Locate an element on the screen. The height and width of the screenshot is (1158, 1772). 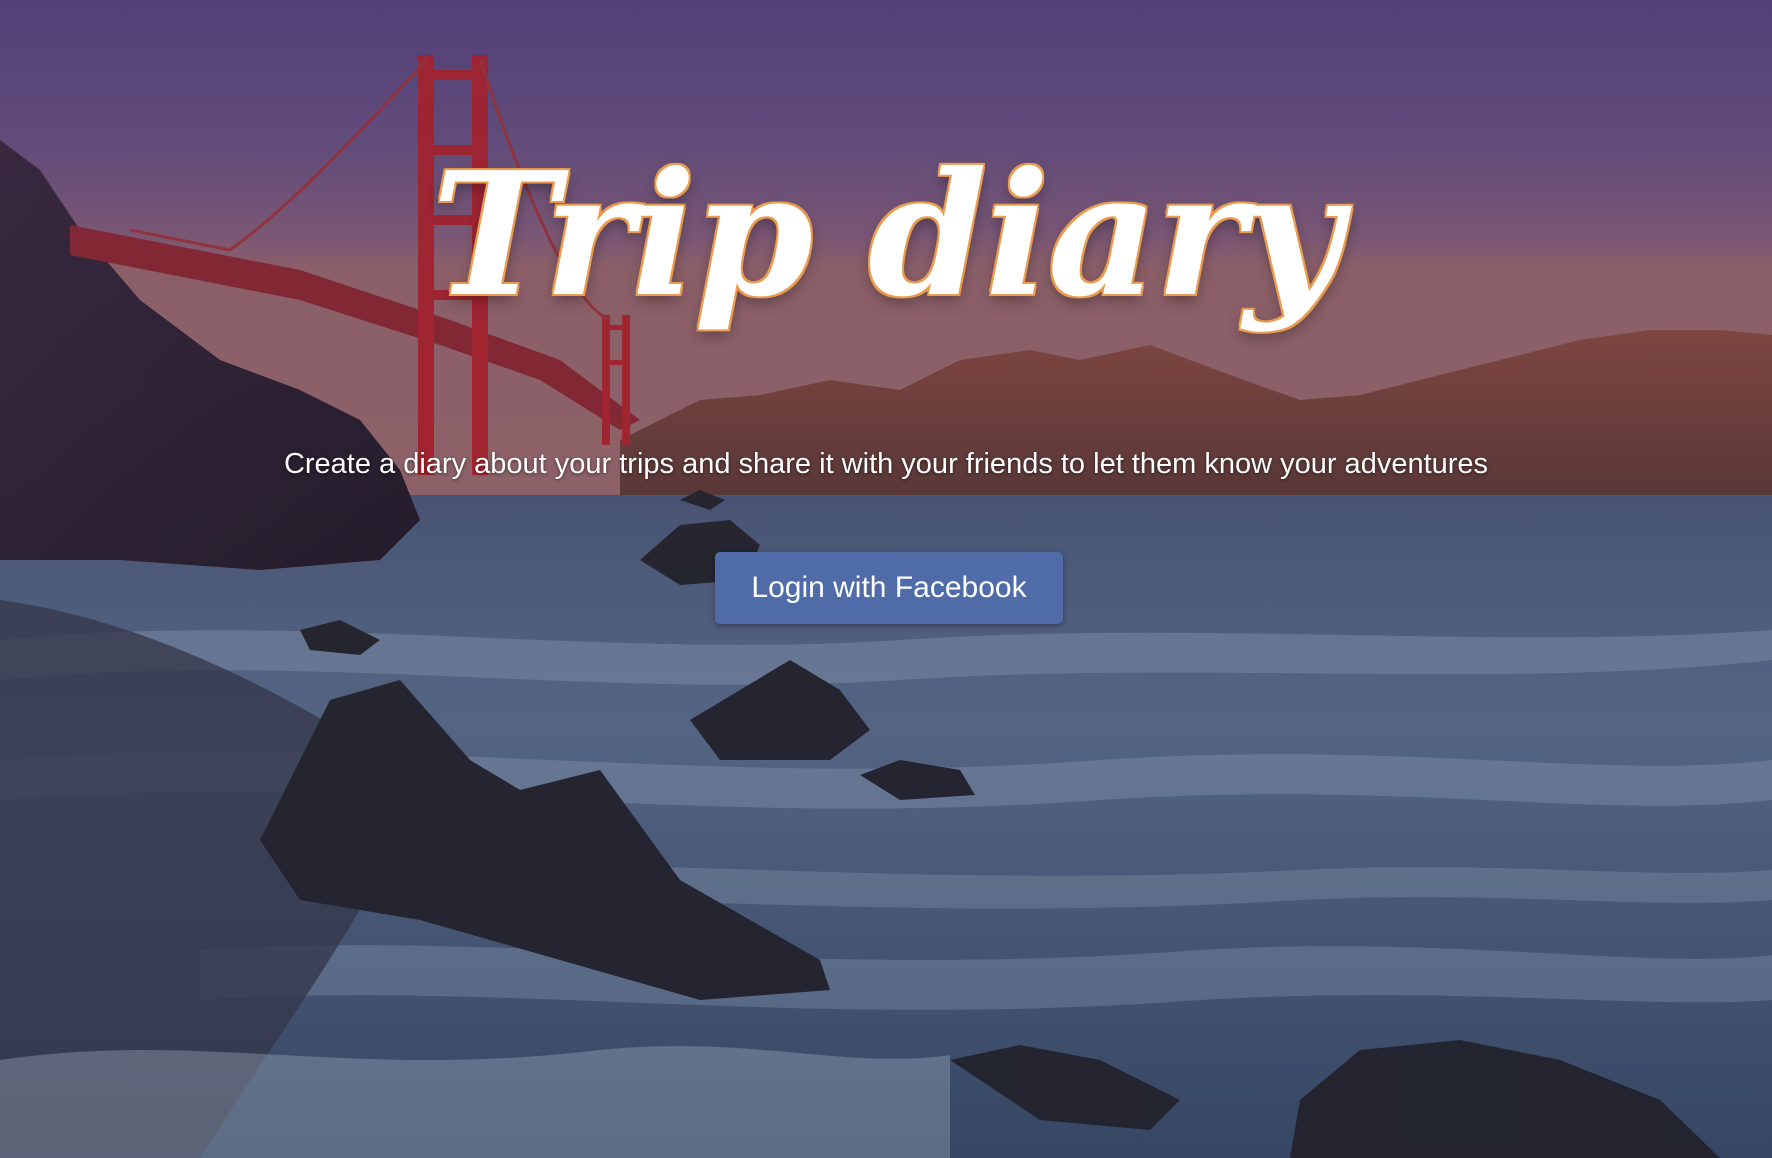
page-title: Trip diary is located at coordinates (886, 235).